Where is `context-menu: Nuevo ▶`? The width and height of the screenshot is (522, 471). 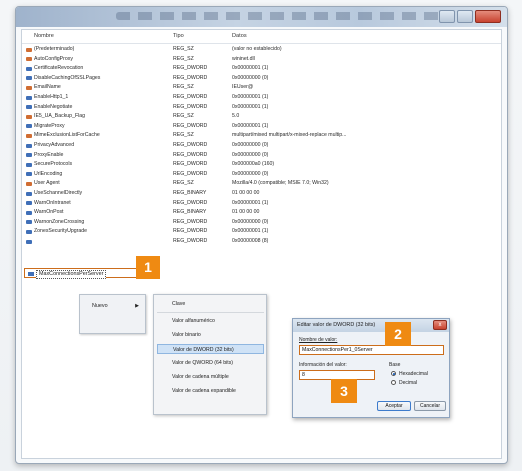
context-menu: Nuevo ▶ is located at coordinates (112, 314).